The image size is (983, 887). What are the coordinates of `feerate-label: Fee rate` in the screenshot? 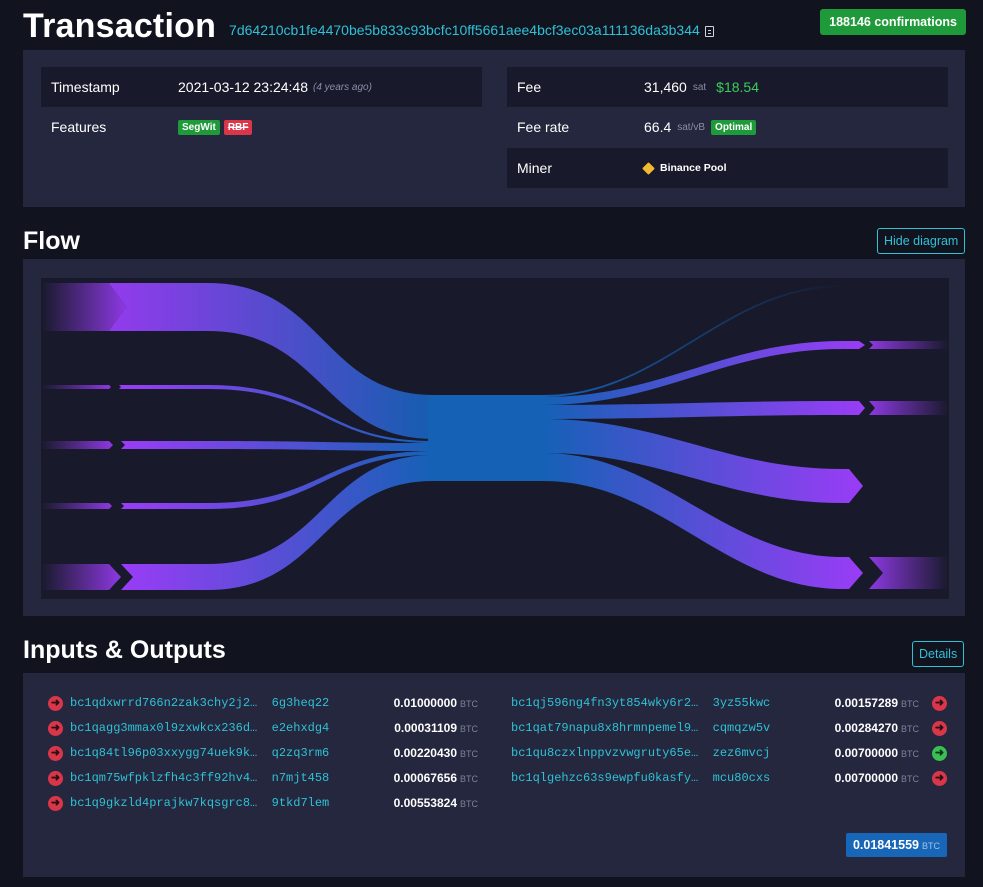 It's located at (543, 127).